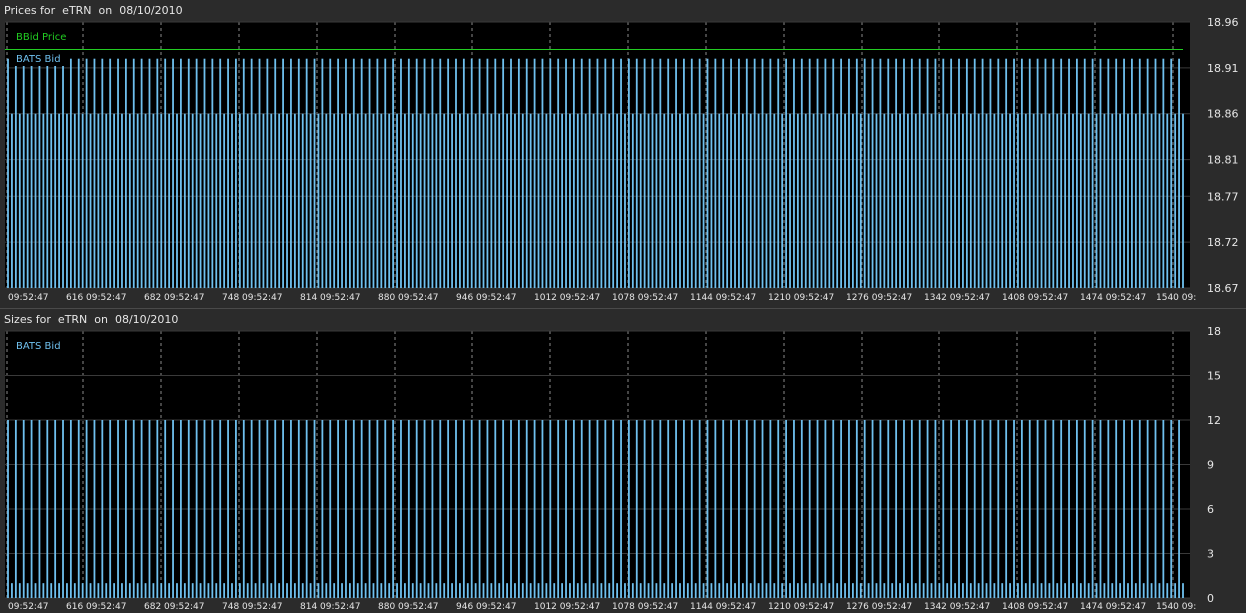  Describe the element at coordinates (1113, 607) in the screenshot. I see `x-tick-label: 1474 09:52:47` at that location.